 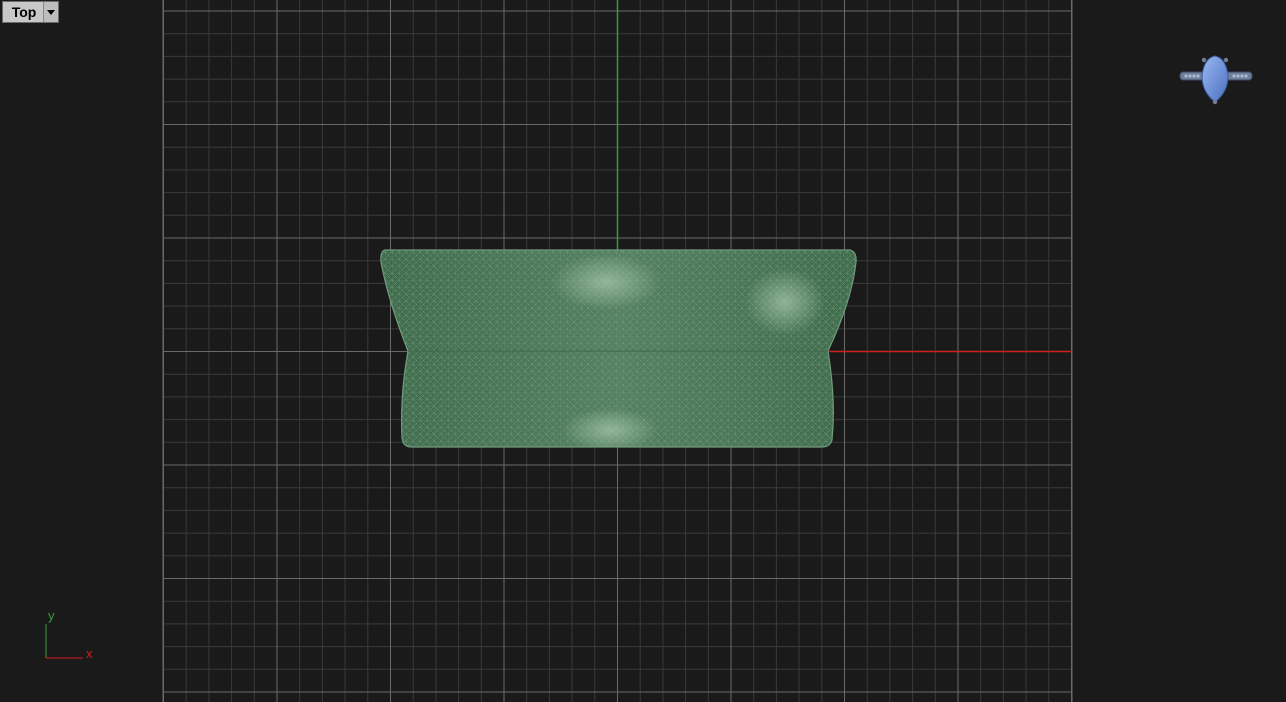 I want to click on viewport-label: Top, so click(x=30, y=12).